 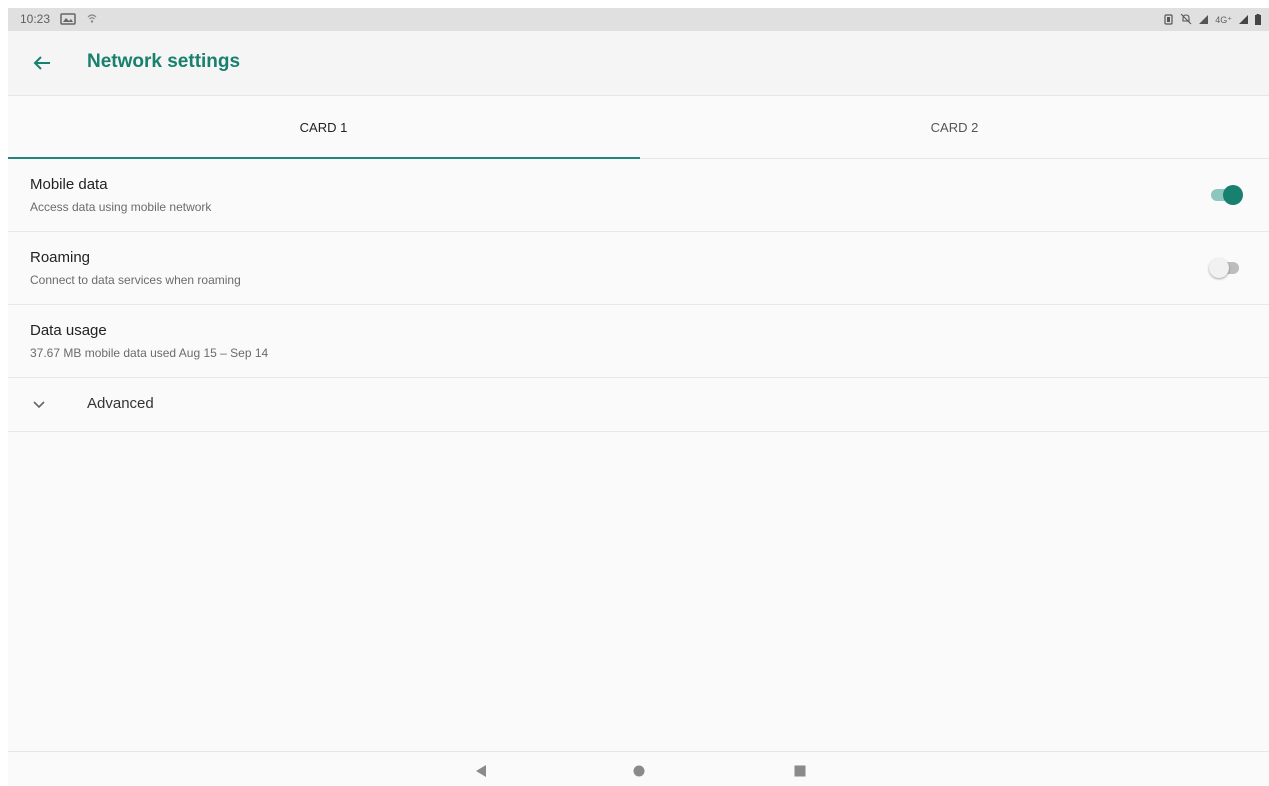 I want to click on photo-notification-icon, so click(x=68, y=20).